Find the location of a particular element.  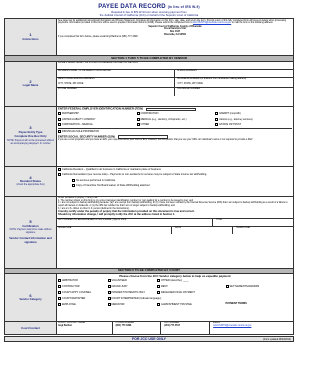

signature-field: SIGNATURE is located at coordinates (115, 230).